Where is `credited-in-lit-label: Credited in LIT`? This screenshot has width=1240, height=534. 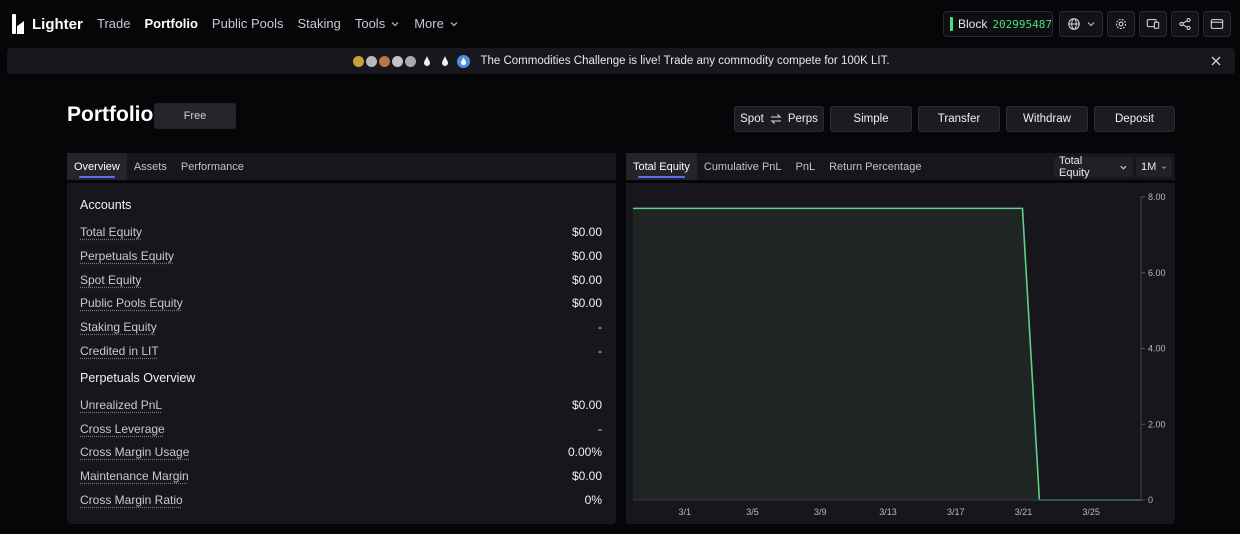 credited-in-lit-label: Credited in LIT is located at coordinates (119, 351).